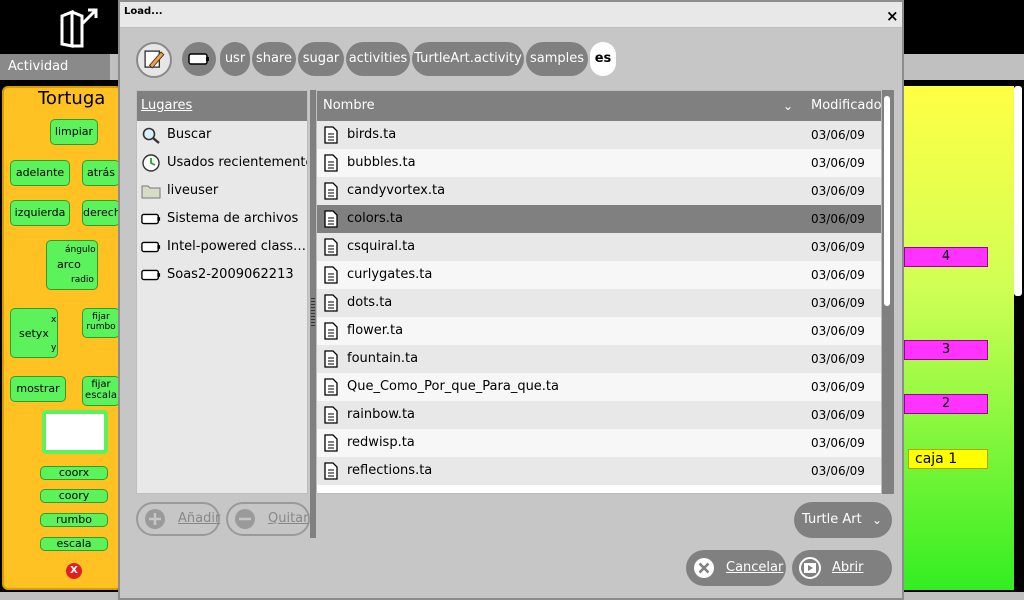 The width and height of the screenshot is (1024, 600). What do you see at coordinates (599, 471) in the screenshot?
I see `file-row: reflections.ta 03/06/09` at bounding box center [599, 471].